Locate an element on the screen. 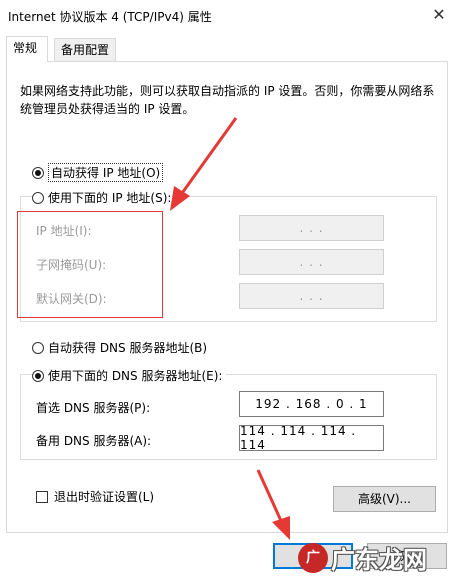 The width and height of the screenshot is (458, 588). radio-auto-ip: 自动获得 IP 地址(O) is located at coordinates (98, 172).